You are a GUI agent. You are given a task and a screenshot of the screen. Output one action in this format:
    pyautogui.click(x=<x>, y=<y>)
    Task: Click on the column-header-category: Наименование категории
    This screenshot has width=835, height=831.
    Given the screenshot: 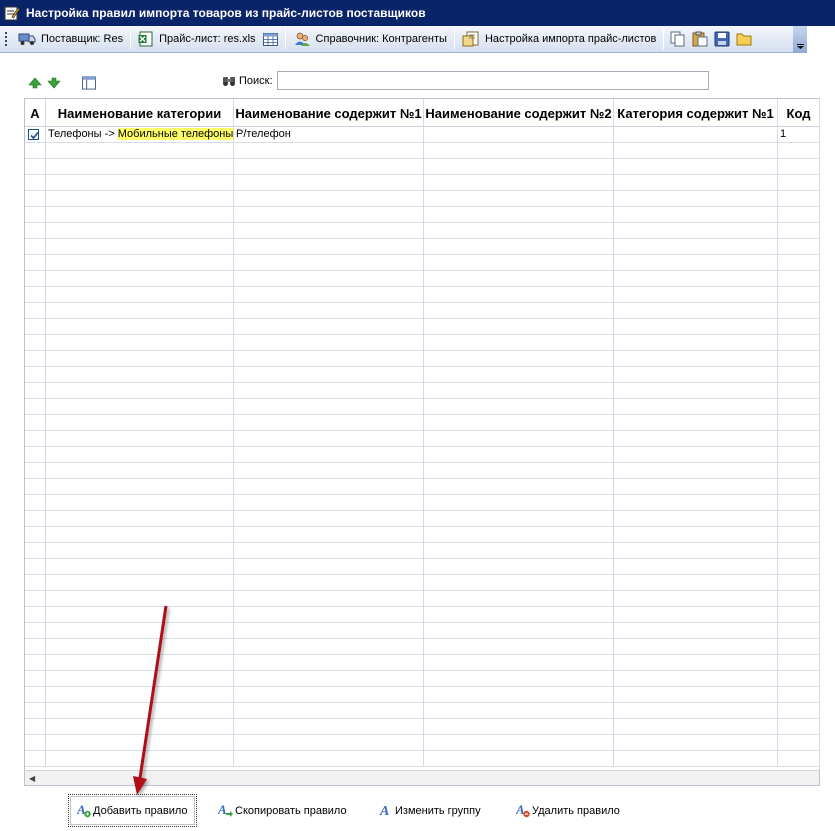 What is the action you would take?
    pyautogui.click(x=140, y=113)
    